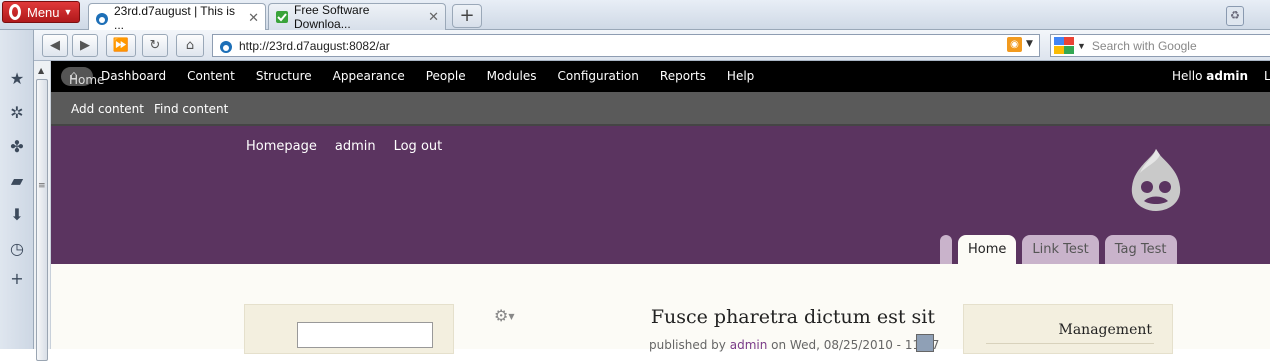 This screenshot has width=1270, height=361. What do you see at coordinates (190, 45) in the screenshot?
I see `home-button: ⌂` at bounding box center [190, 45].